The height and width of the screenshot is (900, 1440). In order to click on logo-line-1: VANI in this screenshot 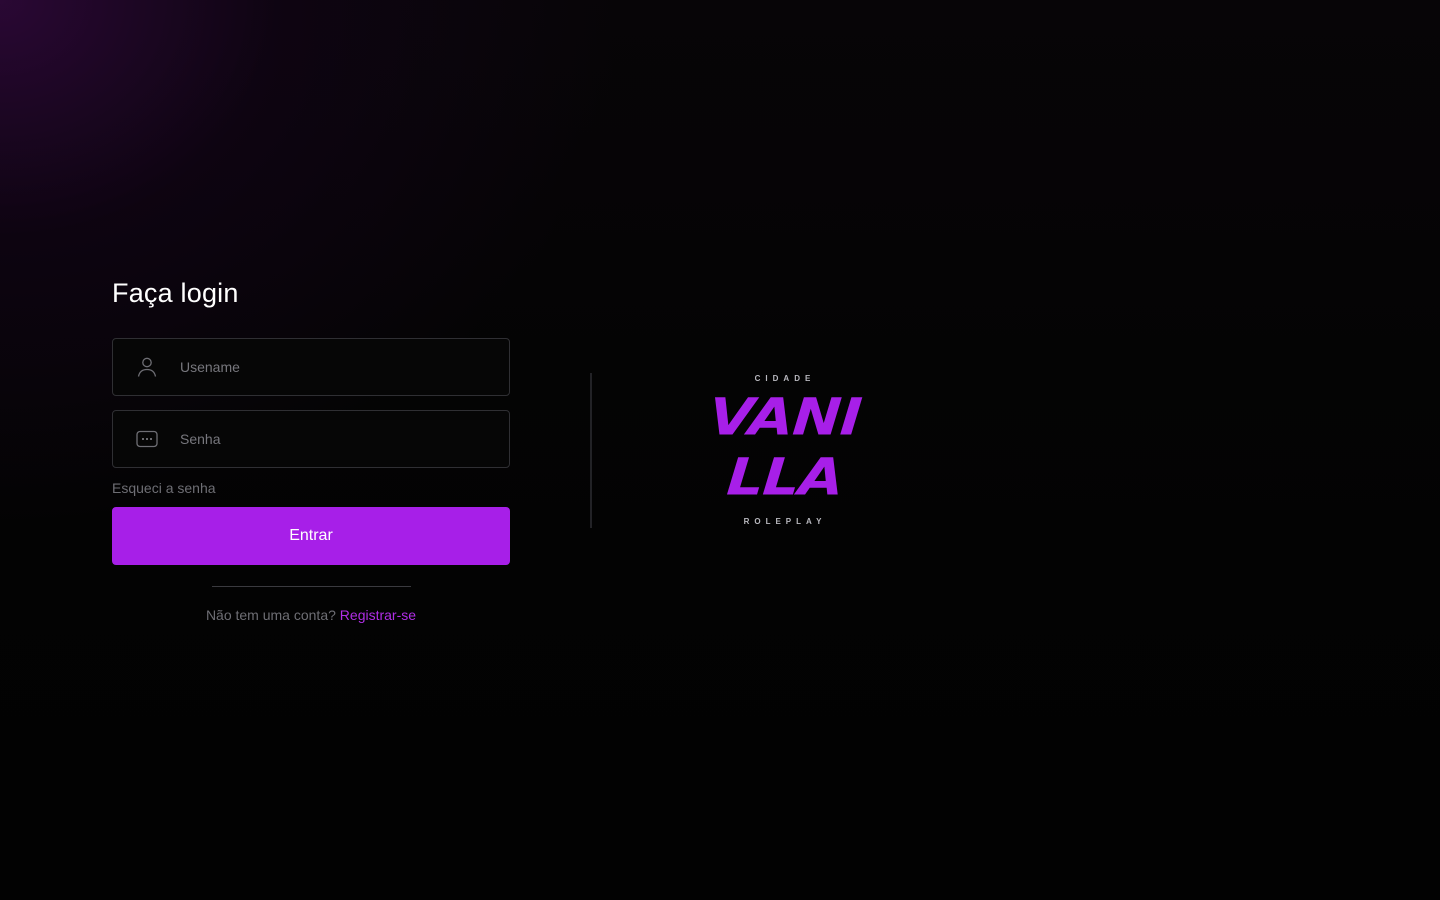, I will do `click(785, 417)`.